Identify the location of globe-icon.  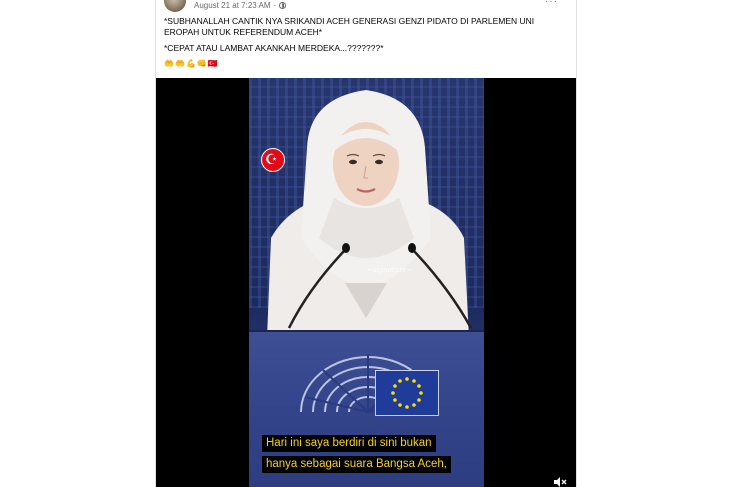
(283, 5).